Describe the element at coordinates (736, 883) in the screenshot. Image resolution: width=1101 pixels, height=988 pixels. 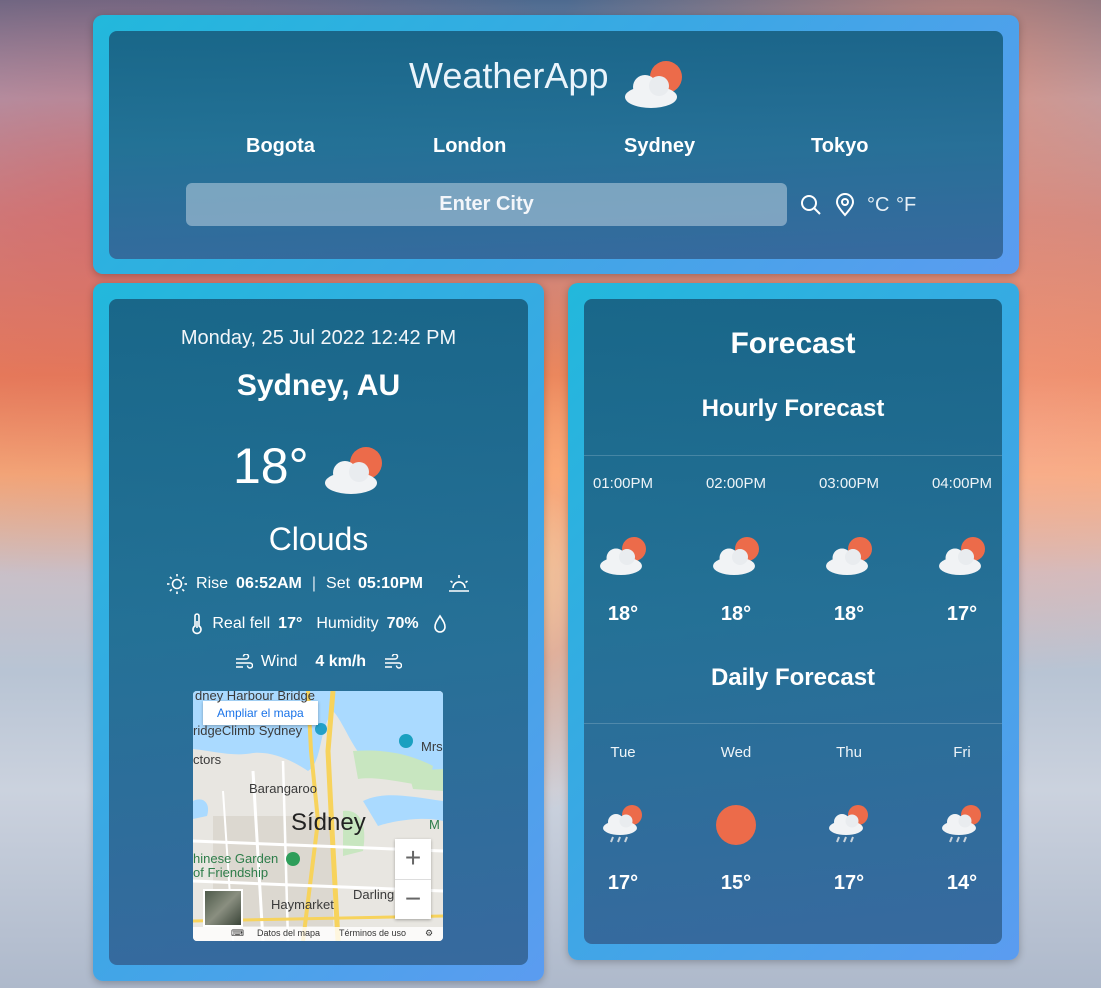
I see `daily-forecast-temp: 15°` at that location.